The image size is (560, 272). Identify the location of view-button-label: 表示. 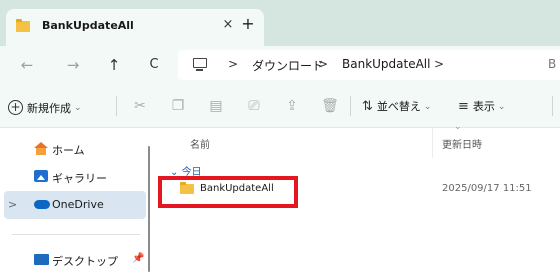
(483, 106).